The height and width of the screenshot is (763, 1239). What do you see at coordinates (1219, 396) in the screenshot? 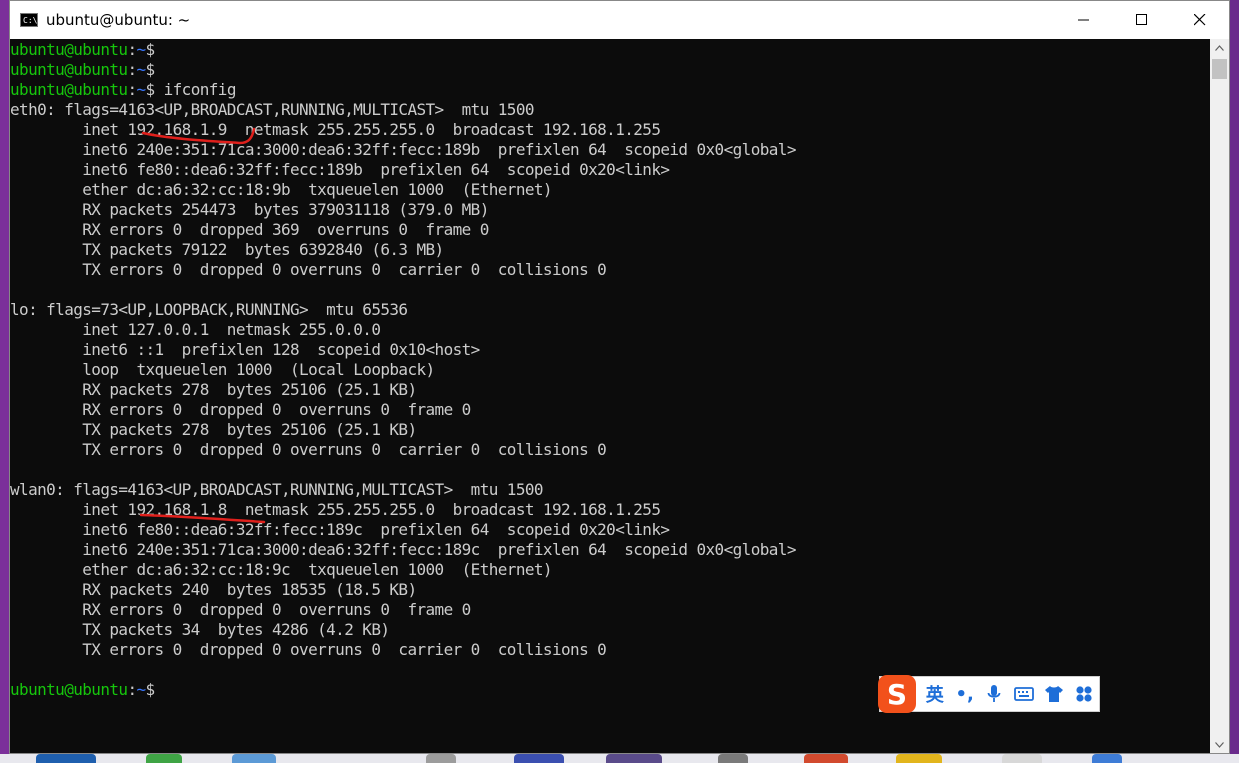
I see `vertical-scrollbar` at bounding box center [1219, 396].